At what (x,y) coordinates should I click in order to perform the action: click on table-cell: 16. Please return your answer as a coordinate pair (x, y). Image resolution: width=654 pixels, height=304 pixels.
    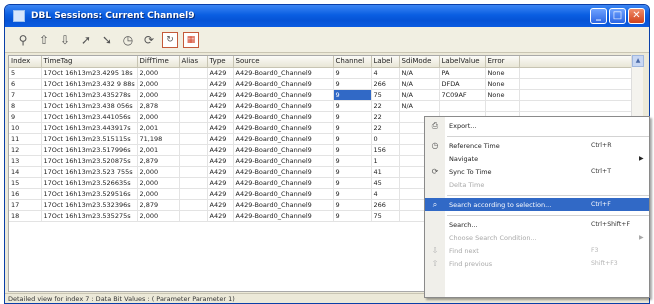
    Looking at the image, I should click on (25, 194).